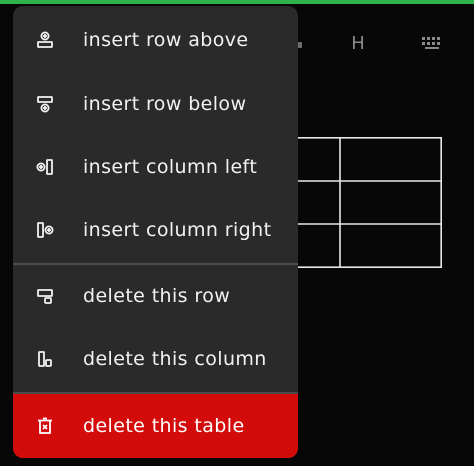  Describe the element at coordinates (45, 359) in the screenshot. I see `delete-column-icon` at that location.